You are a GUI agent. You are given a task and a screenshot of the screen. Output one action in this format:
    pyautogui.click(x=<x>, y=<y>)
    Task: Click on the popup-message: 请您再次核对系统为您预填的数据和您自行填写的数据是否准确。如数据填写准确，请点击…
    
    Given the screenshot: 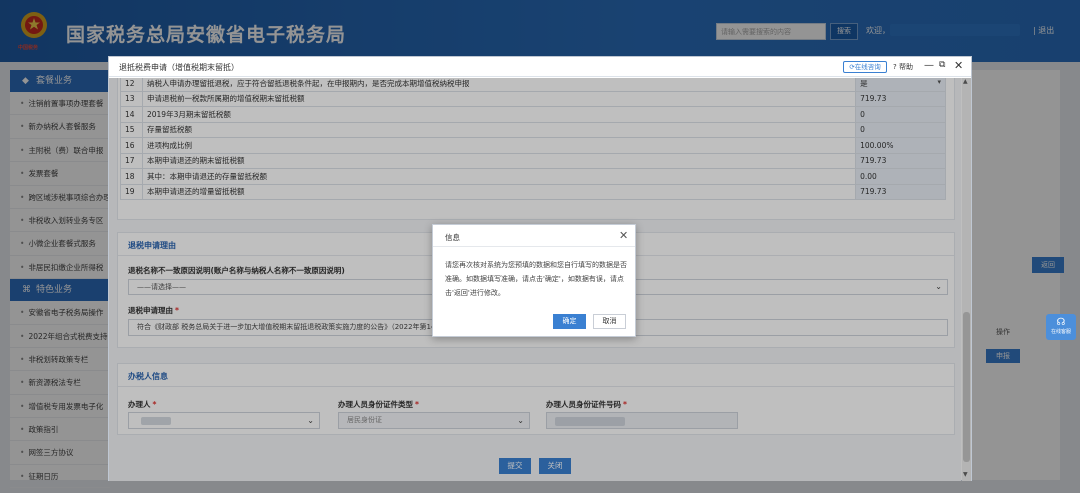 What is the action you would take?
    pyautogui.click(x=536, y=279)
    